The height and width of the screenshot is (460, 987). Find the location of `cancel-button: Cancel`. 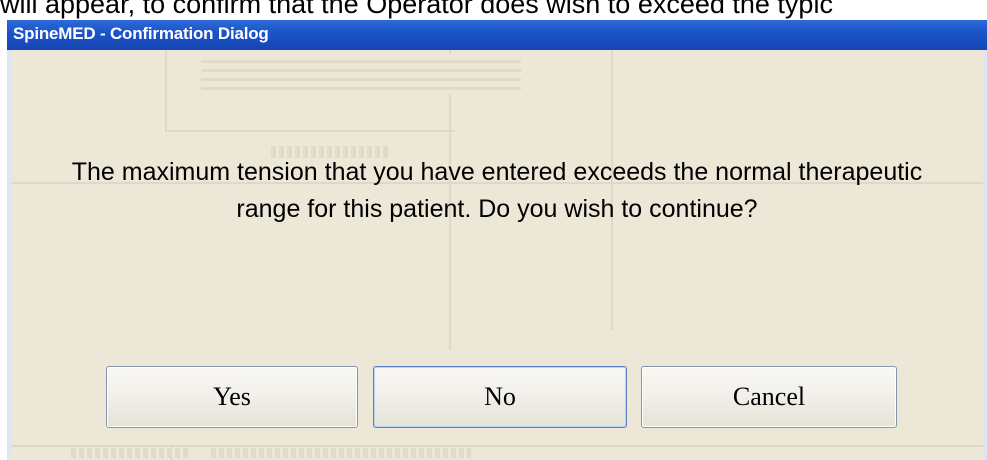

cancel-button: Cancel is located at coordinates (769, 397).